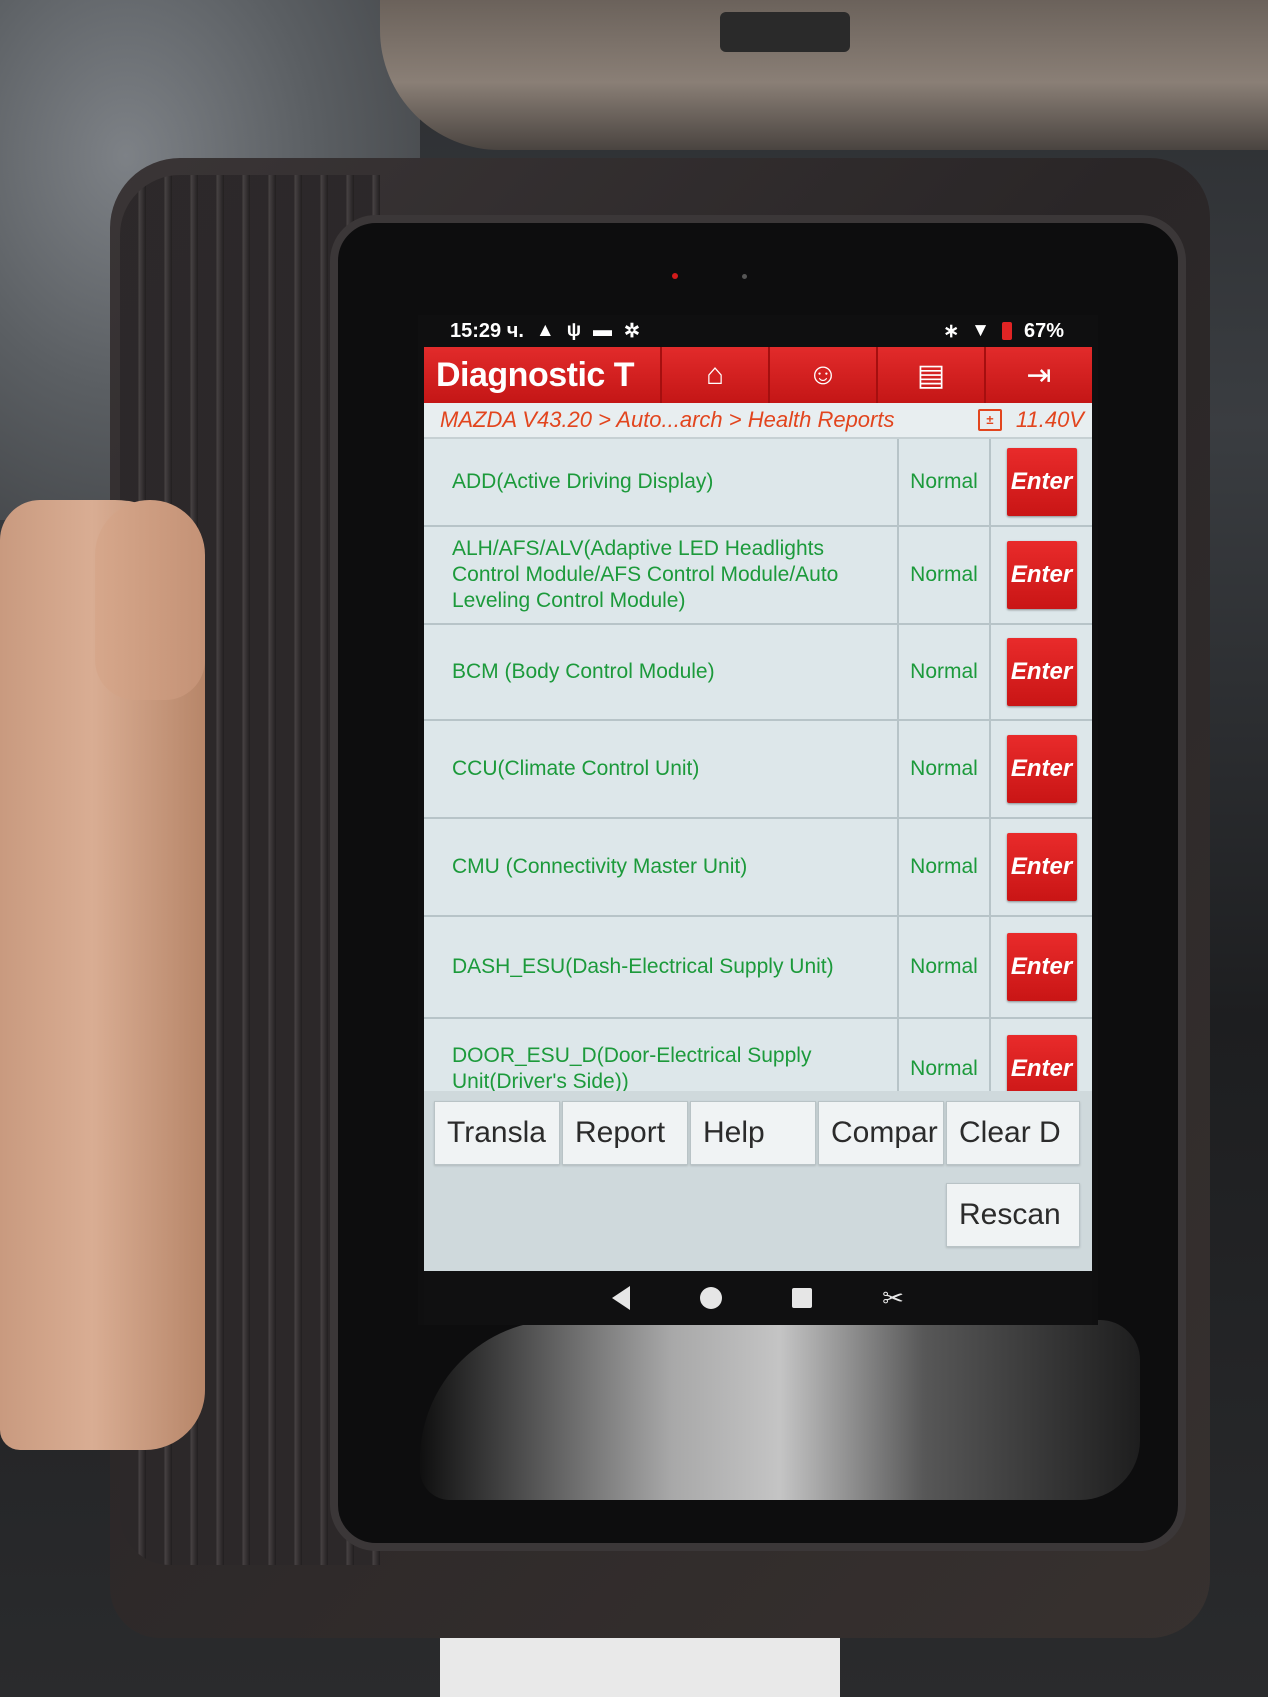 Image resolution: width=1268 pixels, height=1697 pixels. I want to click on app-toolbar: Diagnostic T ⌂ ☺ ▤ ⇥, so click(758, 375).